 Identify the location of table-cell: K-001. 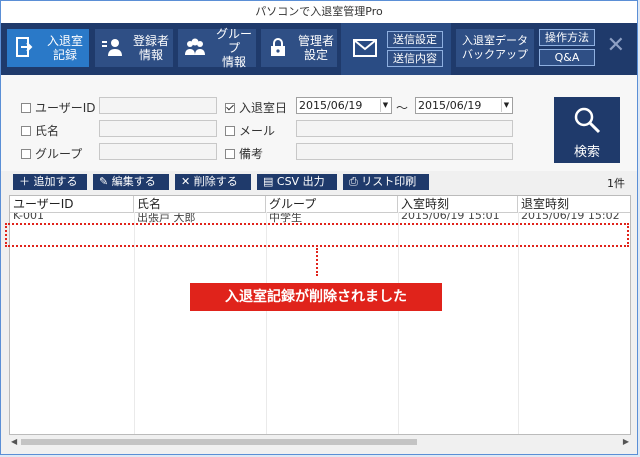
(29, 217).